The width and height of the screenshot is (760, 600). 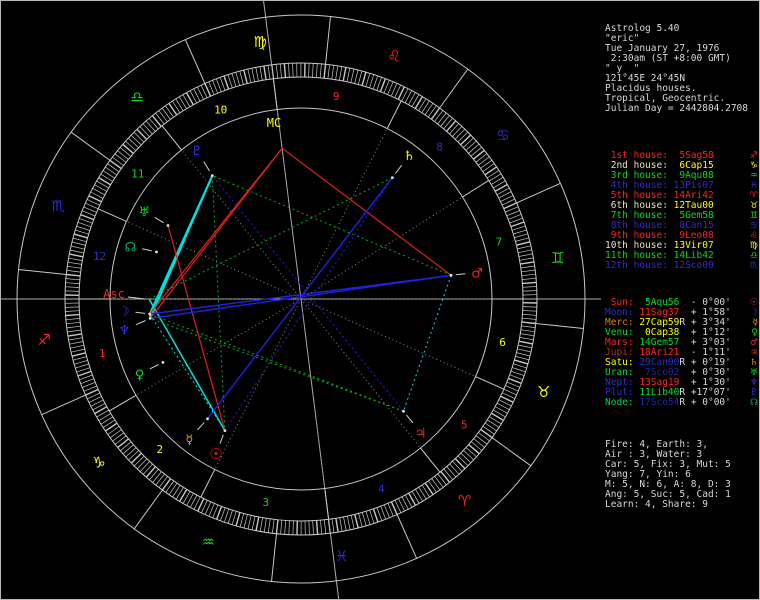 I want to click on planet-icon: ☽, so click(x=753, y=313).